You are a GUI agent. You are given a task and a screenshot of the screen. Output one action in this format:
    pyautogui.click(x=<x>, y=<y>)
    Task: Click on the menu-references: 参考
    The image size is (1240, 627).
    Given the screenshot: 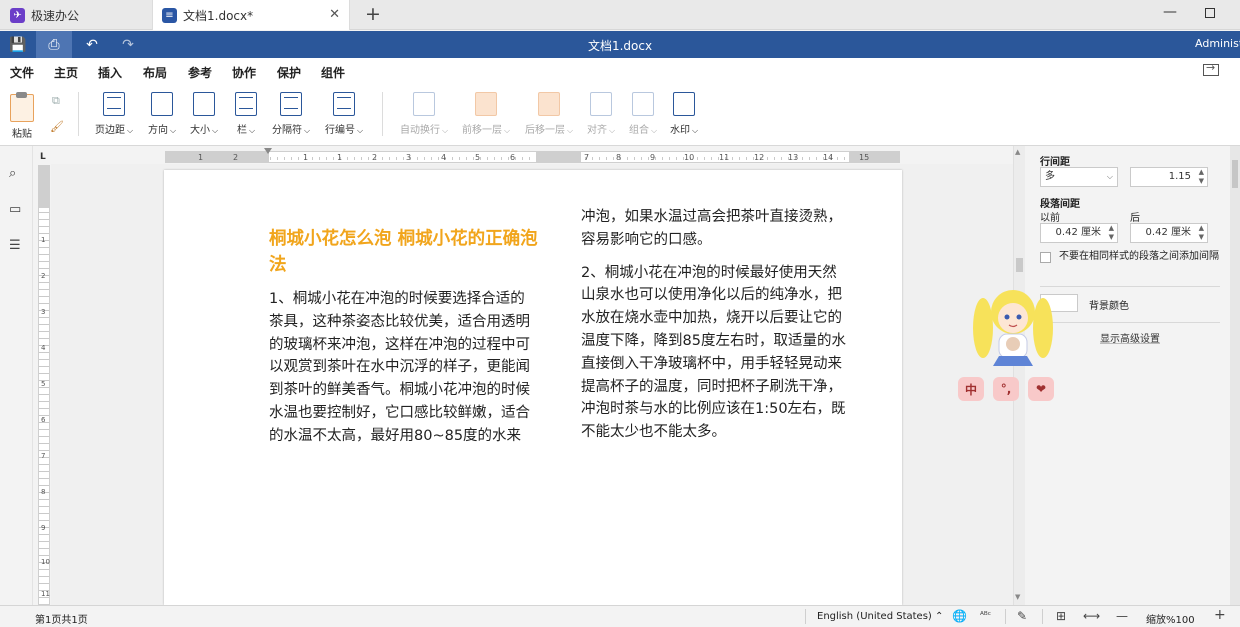 What is the action you would take?
    pyautogui.click(x=200, y=72)
    